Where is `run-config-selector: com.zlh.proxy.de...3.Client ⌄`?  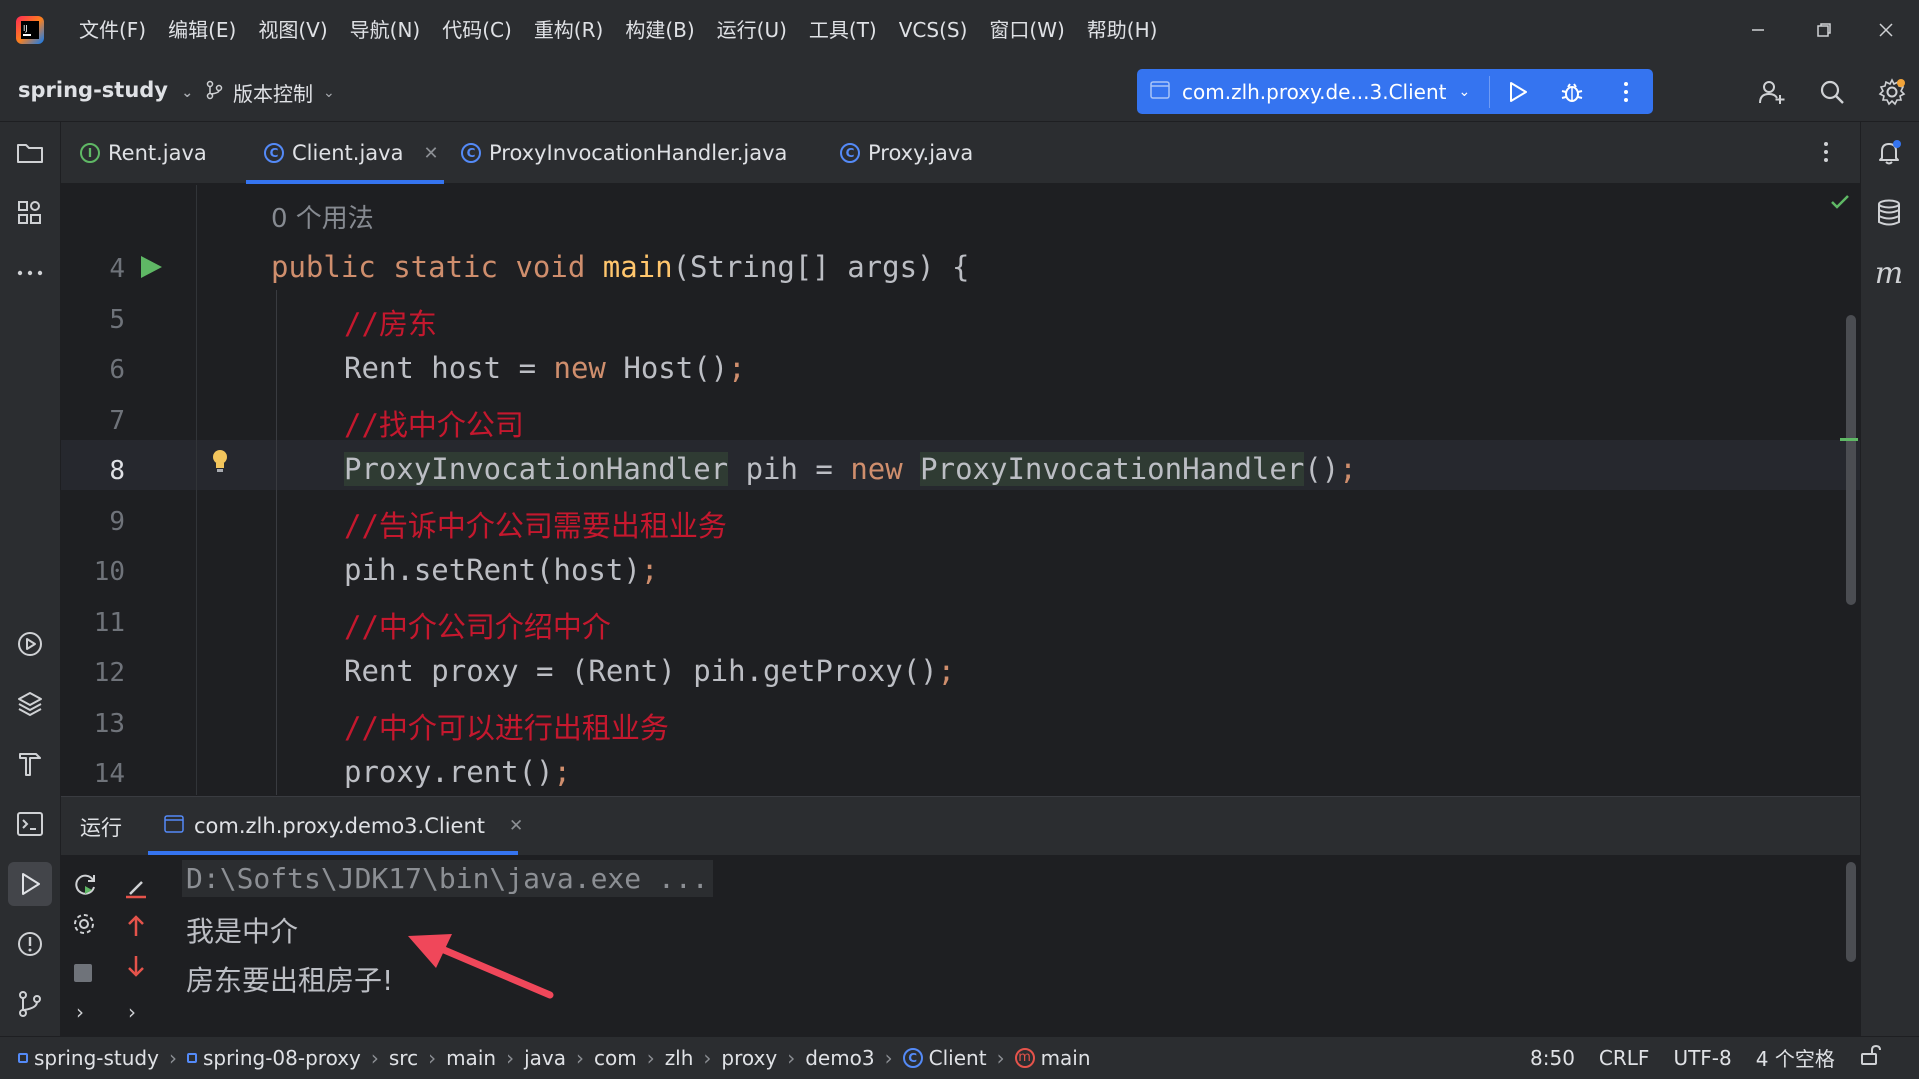
run-config-selector: com.zlh.proxy.de...3.Client ⌄ is located at coordinates (1310, 91).